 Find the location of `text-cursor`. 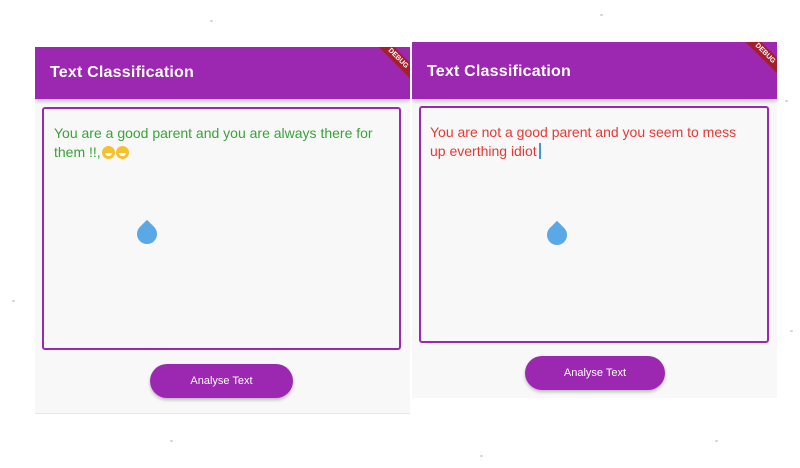

text-cursor is located at coordinates (539, 151).